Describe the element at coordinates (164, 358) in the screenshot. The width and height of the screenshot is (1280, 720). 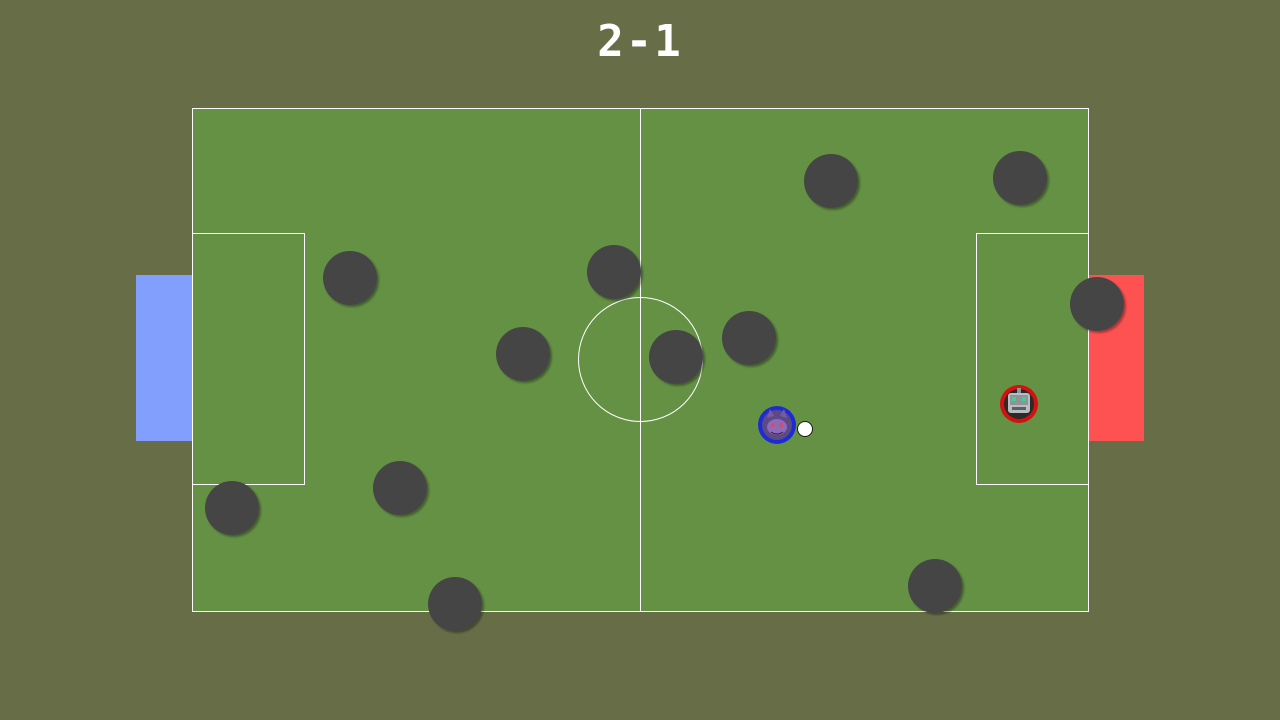
I see `home-goal` at that location.